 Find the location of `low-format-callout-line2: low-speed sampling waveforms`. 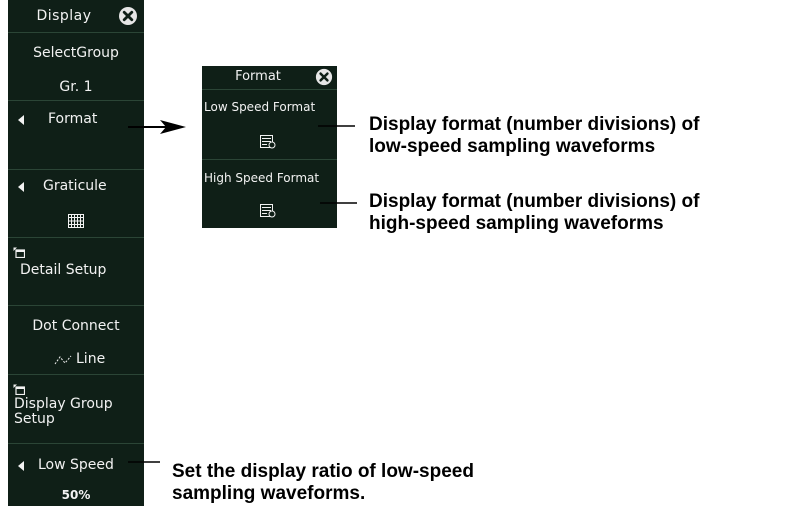

low-format-callout-line2: low-speed sampling waveforms is located at coordinates (512, 146).